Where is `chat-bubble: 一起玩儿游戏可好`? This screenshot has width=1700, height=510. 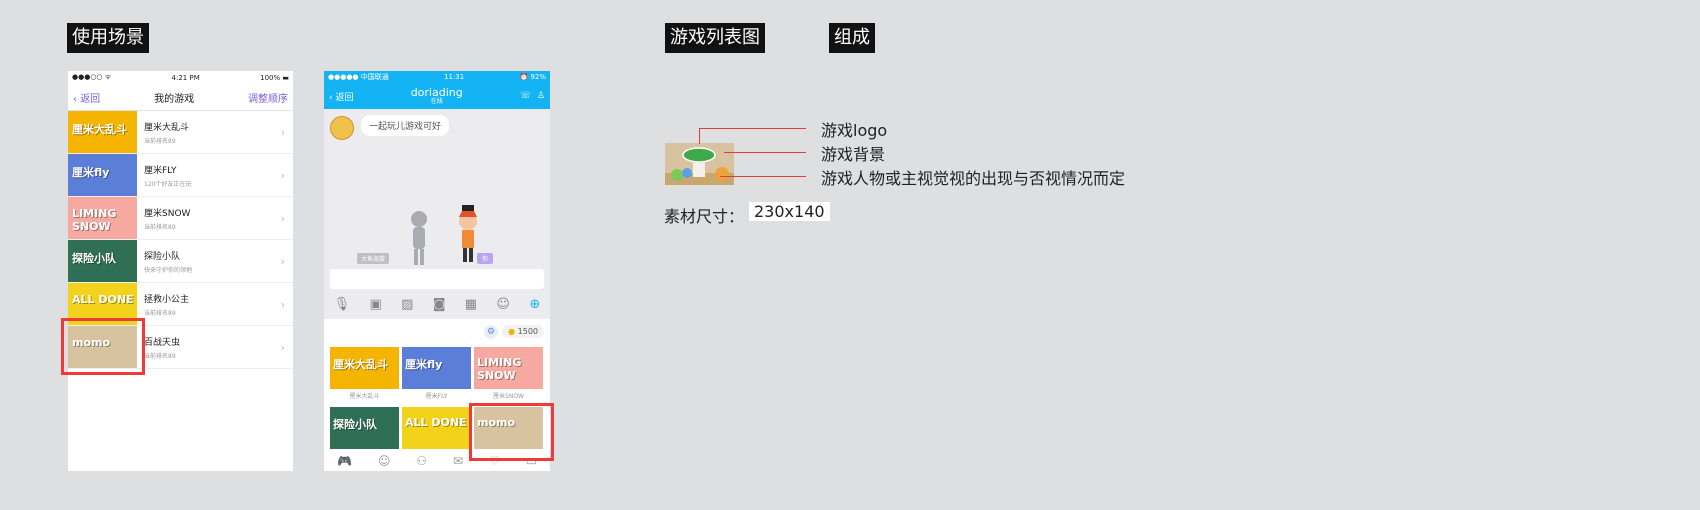 chat-bubble: 一起玩儿游戏可好 is located at coordinates (405, 125).